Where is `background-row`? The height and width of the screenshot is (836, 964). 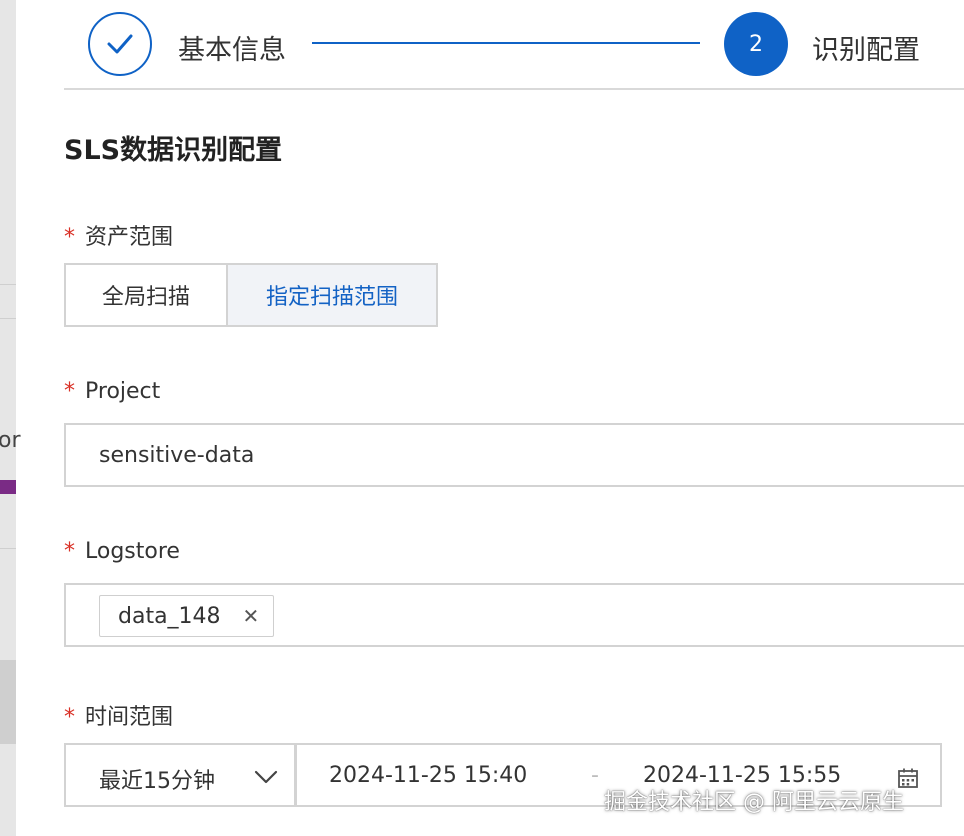
background-row is located at coordinates (8, 702).